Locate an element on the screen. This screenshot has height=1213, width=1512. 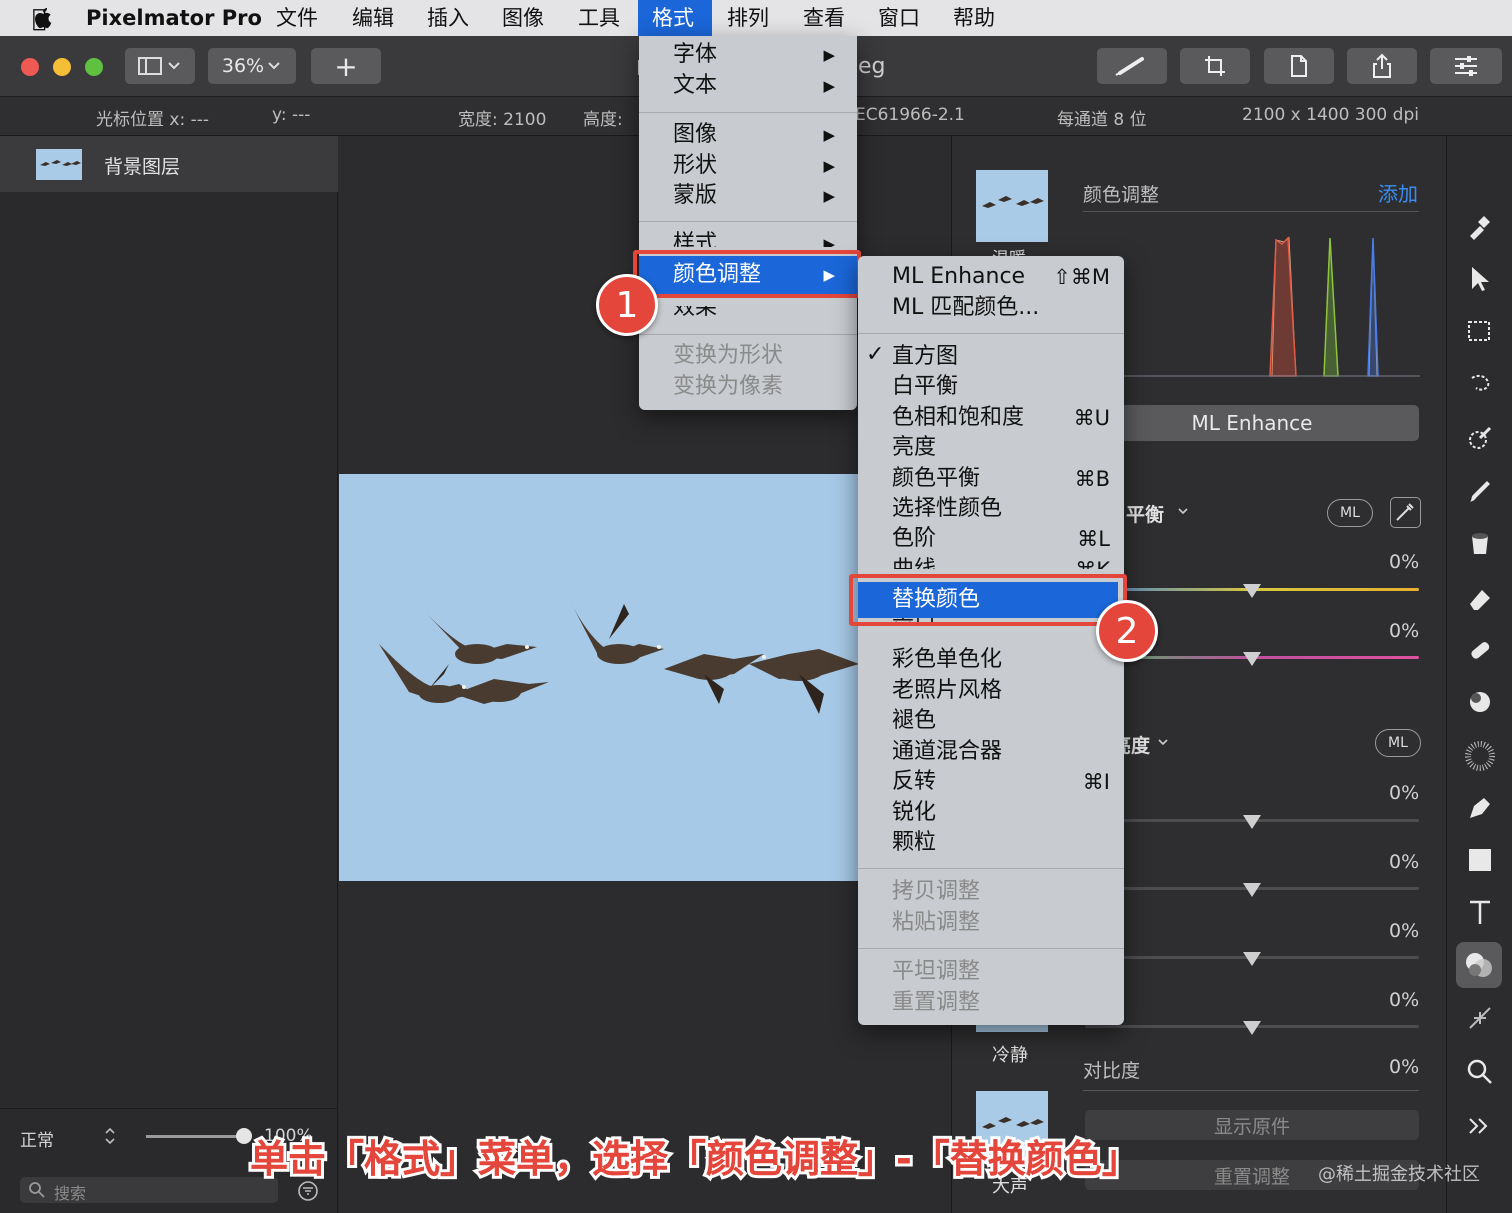
menu-item-selective-color: 选择性颜色 is located at coordinates (991, 509).